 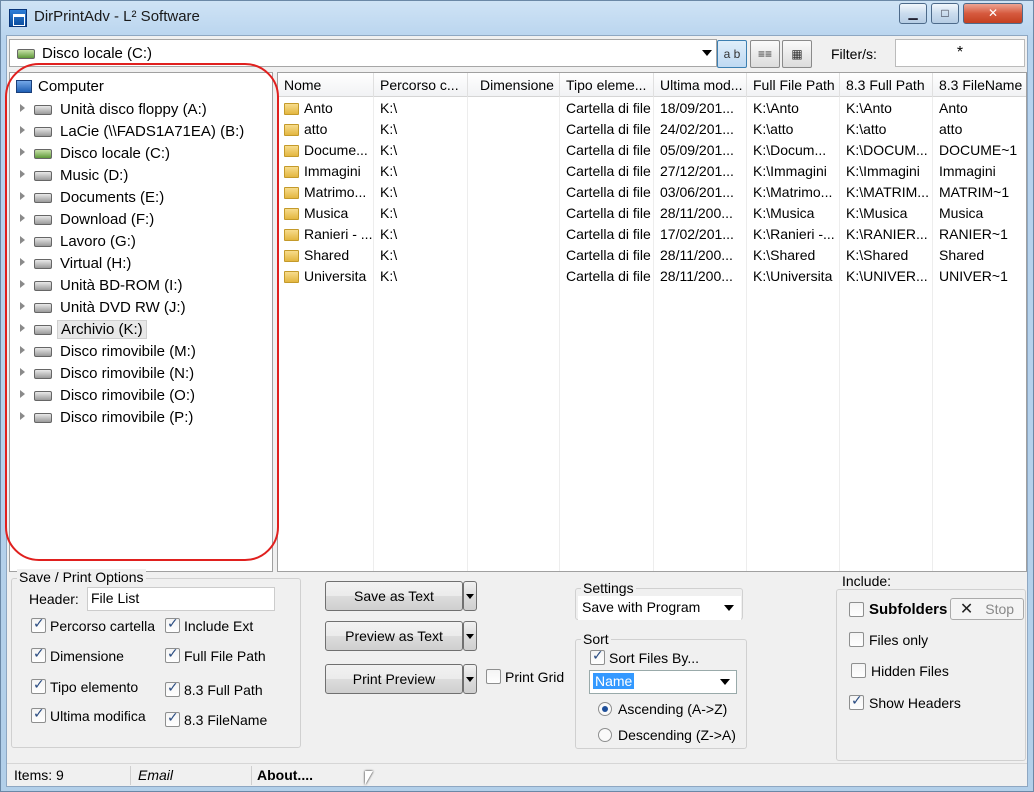 I want to click on column-header: 8.3 Full Path, so click(x=886, y=85).